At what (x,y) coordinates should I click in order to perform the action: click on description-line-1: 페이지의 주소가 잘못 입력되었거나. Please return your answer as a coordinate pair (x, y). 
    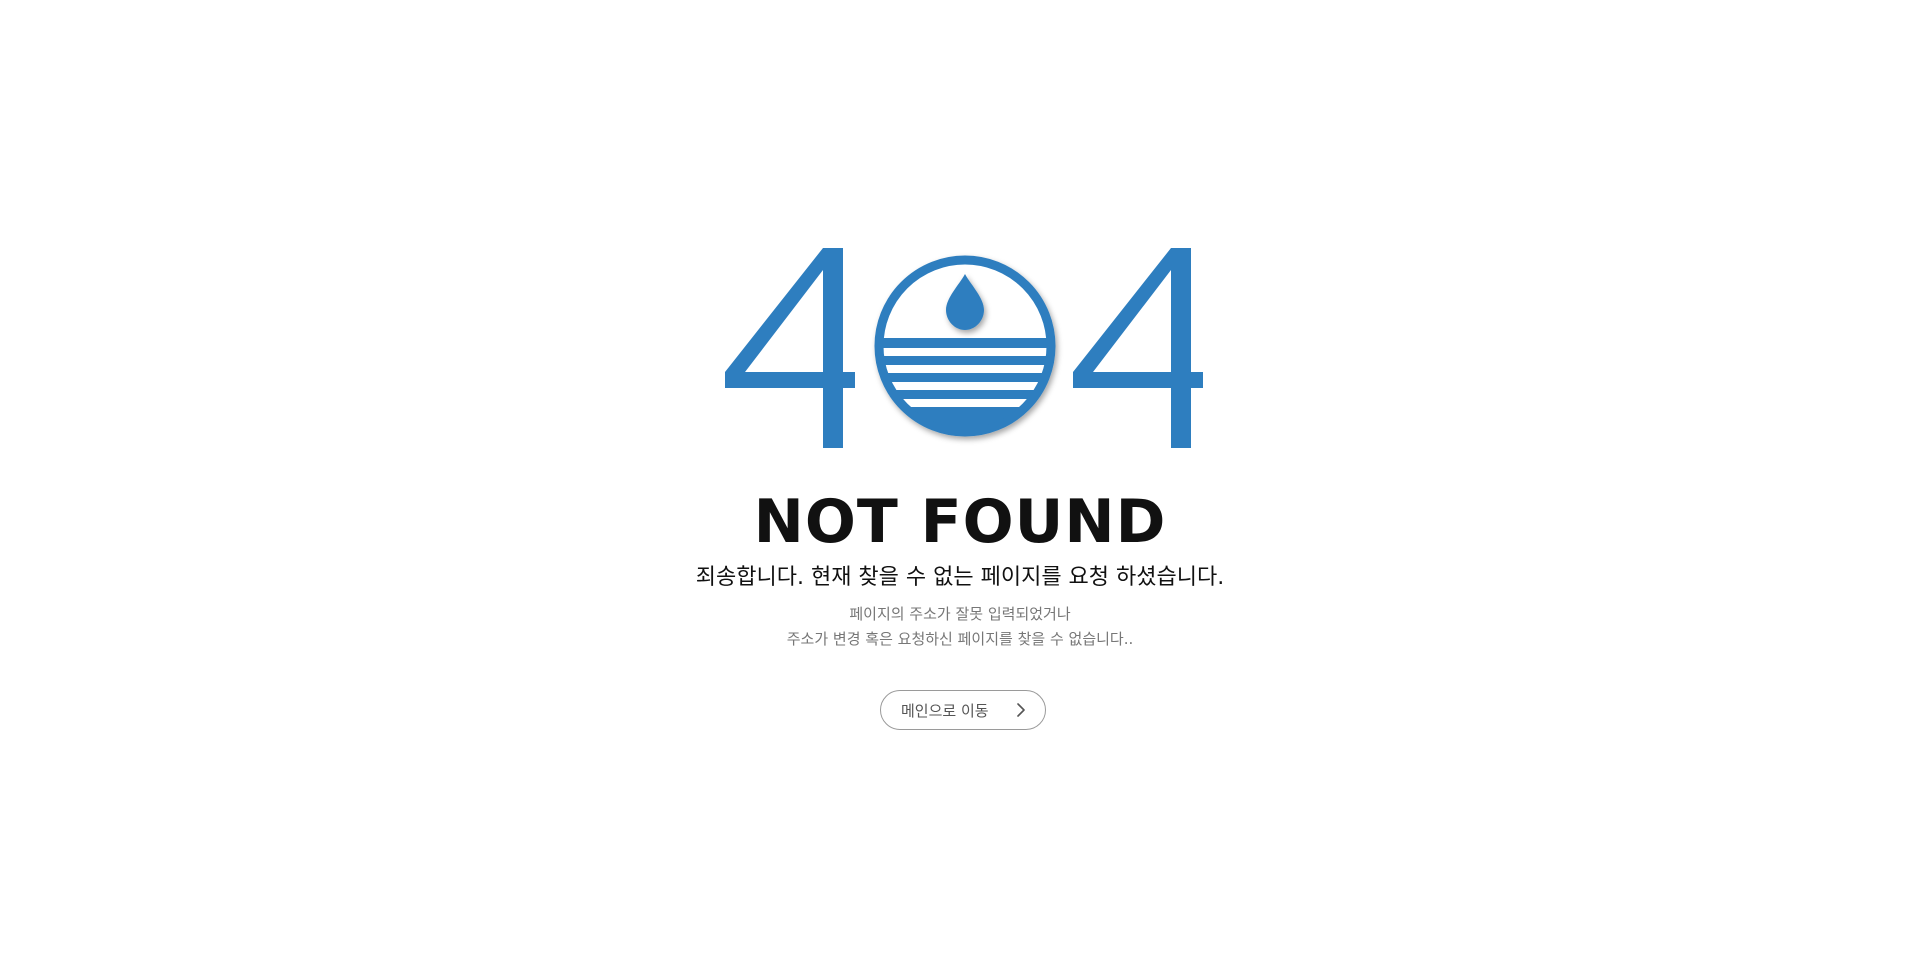
    Looking at the image, I should click on (960, 614).